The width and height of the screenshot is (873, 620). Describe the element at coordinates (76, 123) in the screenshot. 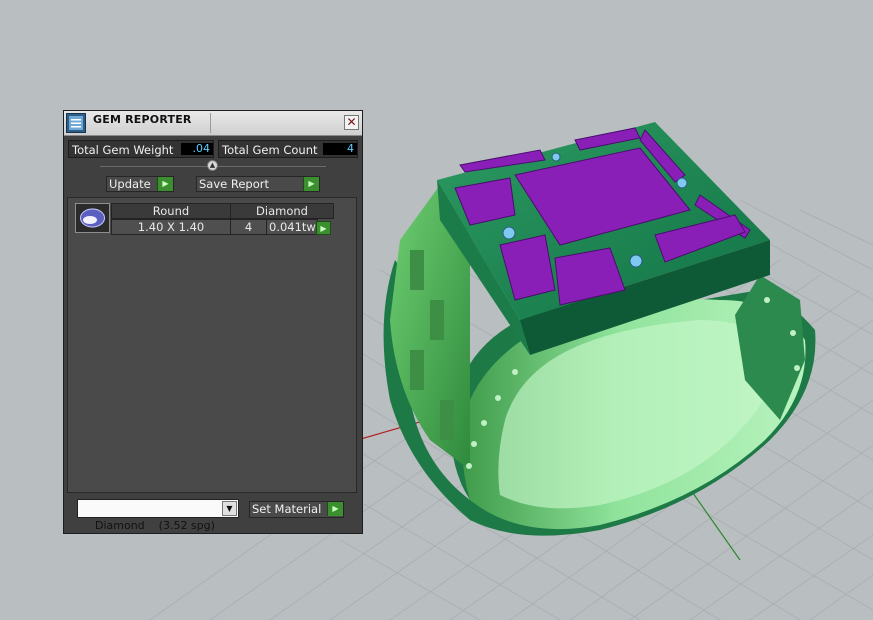

I see `gem-reporter-icon` at that location.